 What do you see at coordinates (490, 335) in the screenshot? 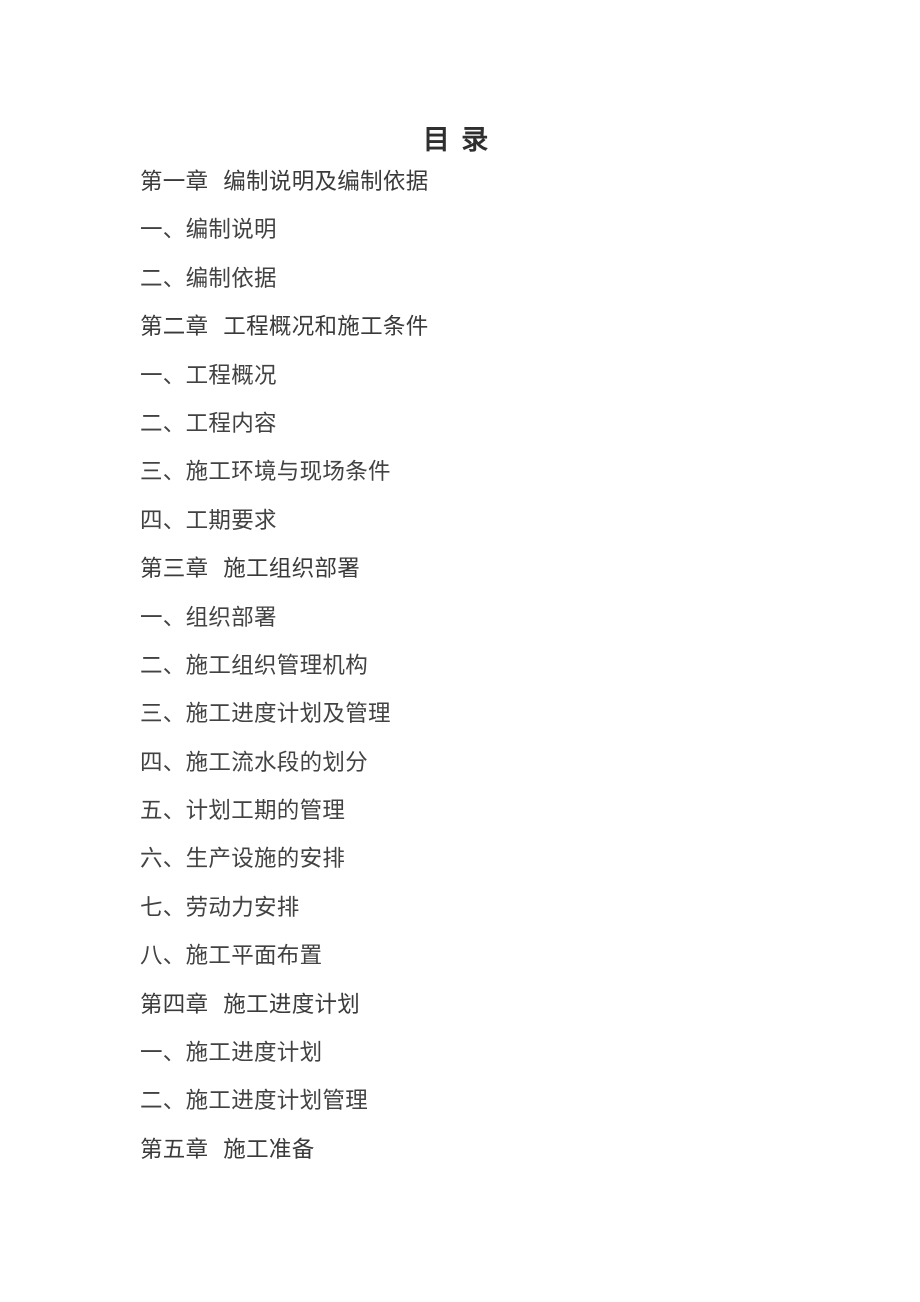
I see `toc-chapter-entry: 第二章 工程概况和施工条件` at bounding box center [490, 335].